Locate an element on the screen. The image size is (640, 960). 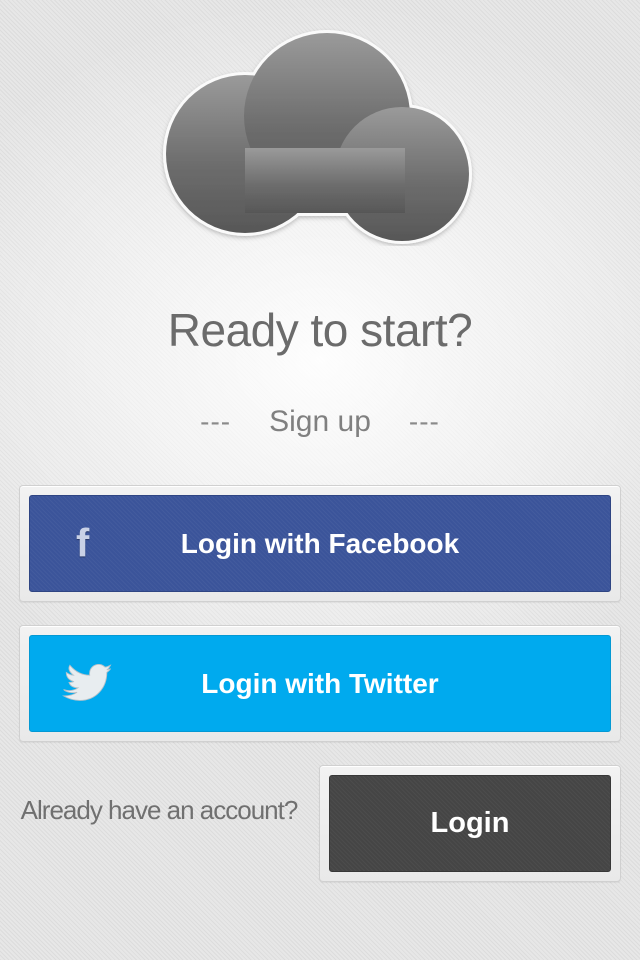
login-button: Login is located at coordinates (470, 823).